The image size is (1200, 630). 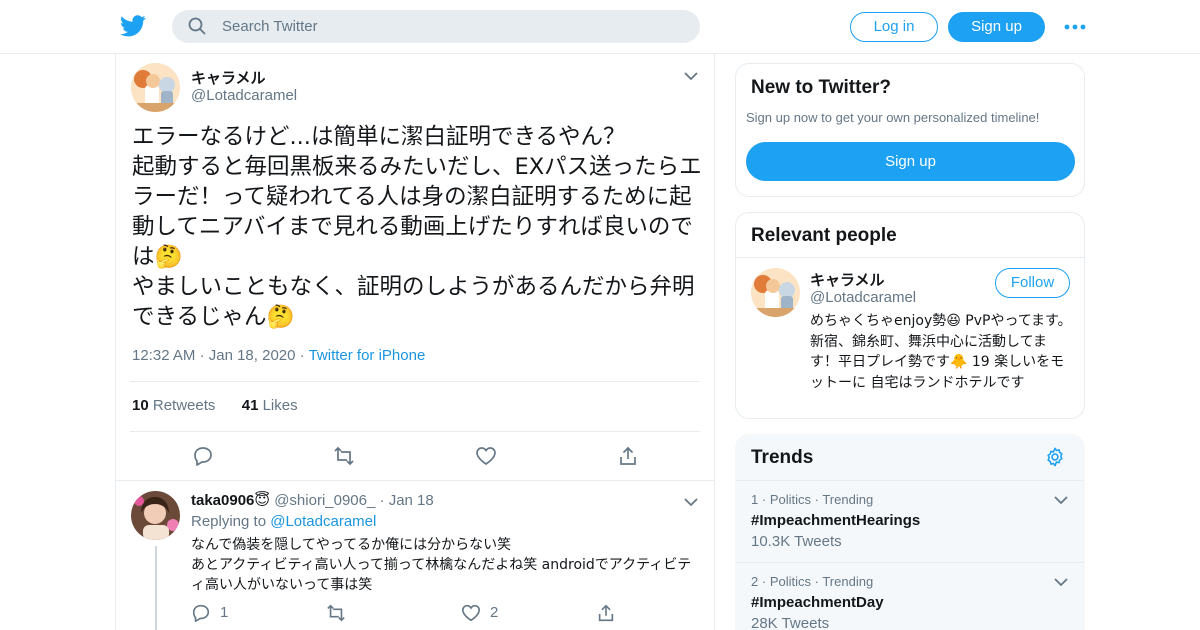 I want to click on tweet-date: Jan 18, 2020, so click(x=252, y=355).